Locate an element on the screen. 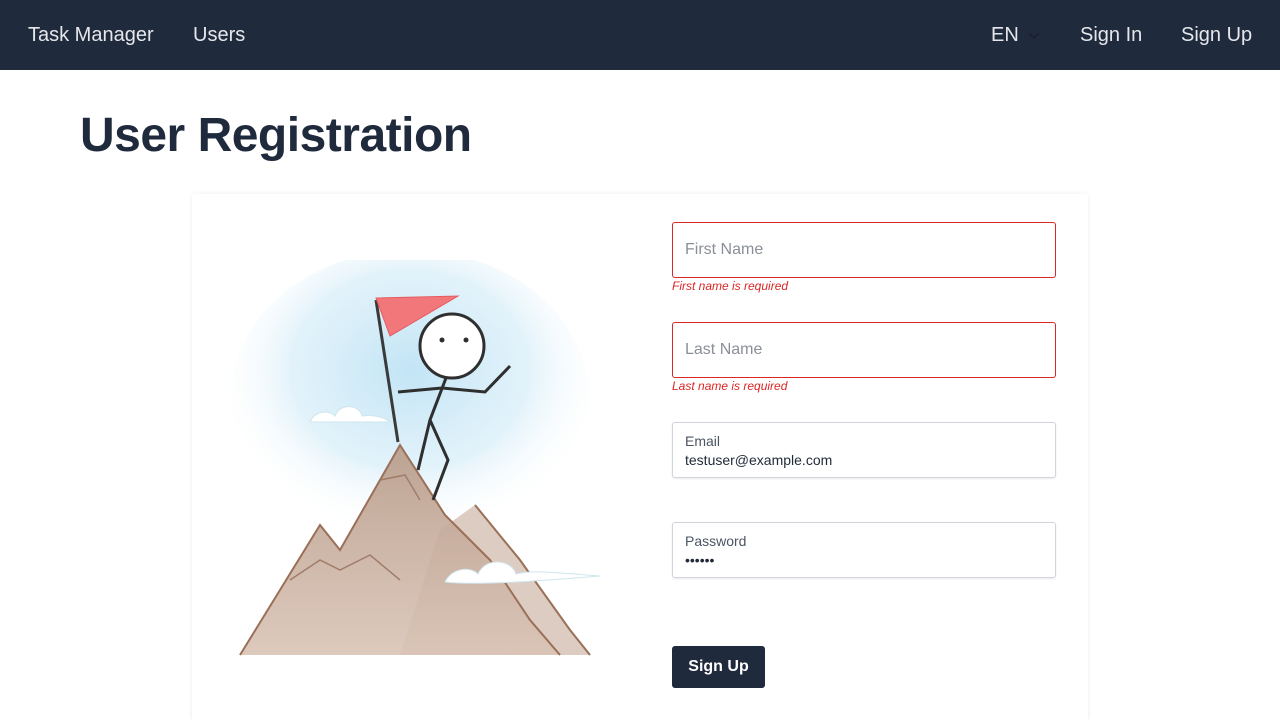  last-name-error: Last name is required is located at coordinates (730, 386).